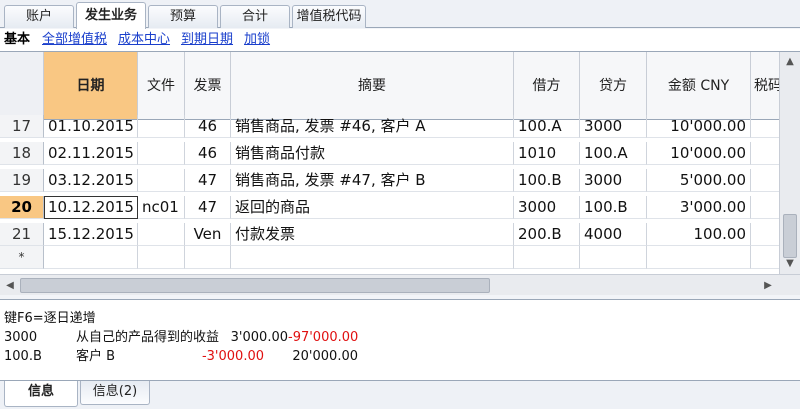 The width and height of the screenshot is (800, 409). I want to click on cell-credit: 100.B, so click(613, 207).